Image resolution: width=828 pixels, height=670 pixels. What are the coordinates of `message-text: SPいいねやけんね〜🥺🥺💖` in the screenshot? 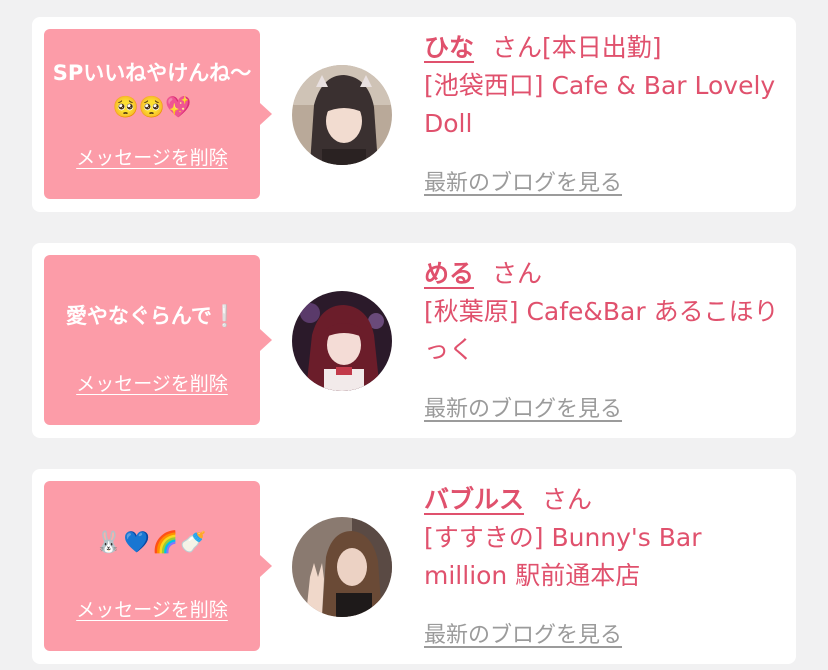 It's located at (152, 90).